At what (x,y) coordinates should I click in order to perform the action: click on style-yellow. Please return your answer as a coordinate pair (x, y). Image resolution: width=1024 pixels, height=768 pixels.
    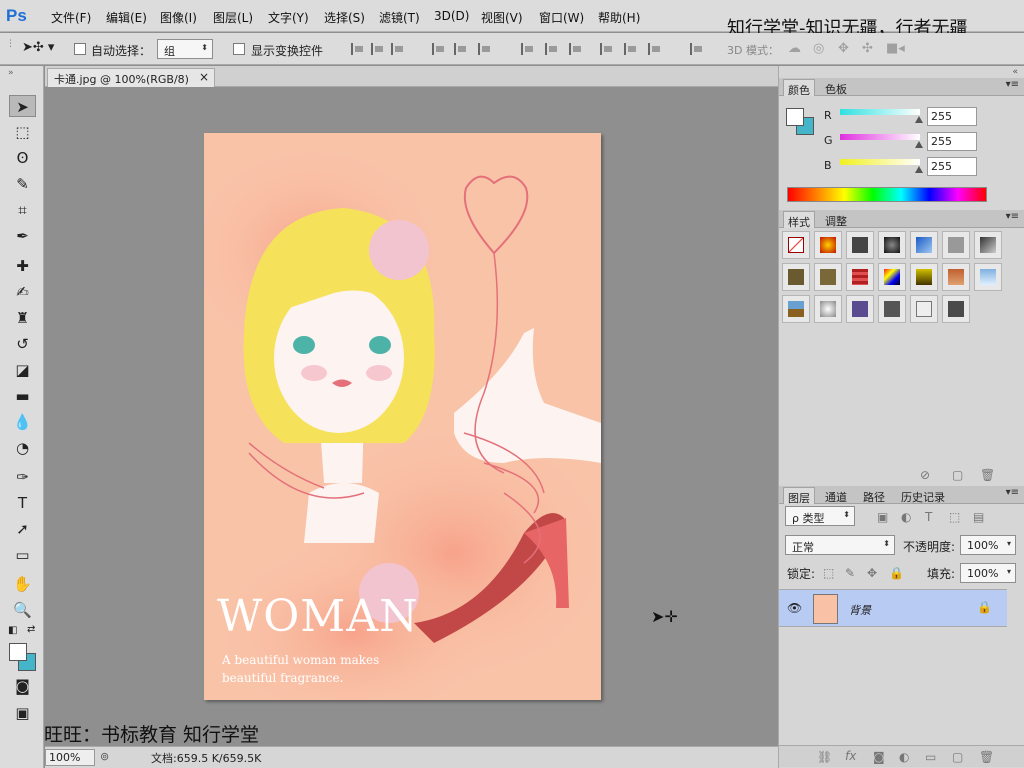
    Looking at the image, I should click on (924, 277).